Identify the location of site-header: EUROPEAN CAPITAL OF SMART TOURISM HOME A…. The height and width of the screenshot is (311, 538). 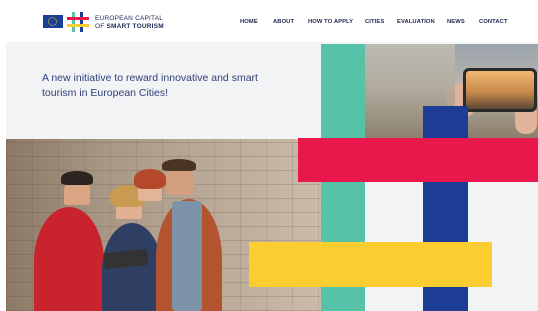
(272, 23).